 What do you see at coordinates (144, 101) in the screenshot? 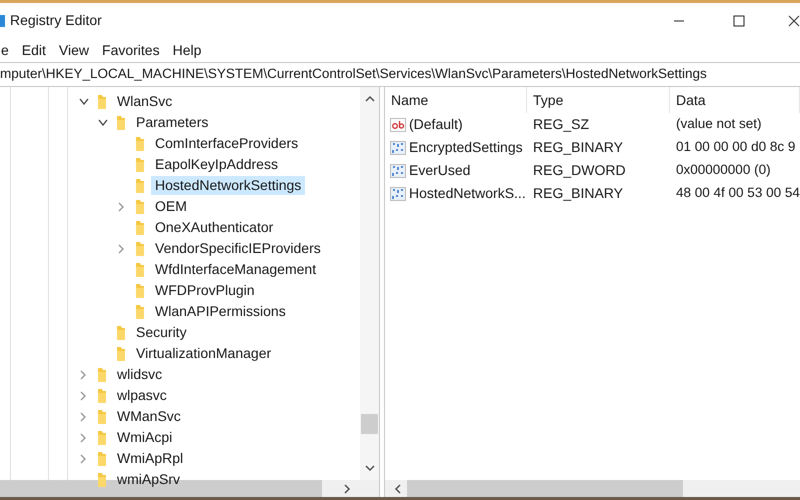
I see `tree-item: WlanSvc` at bounding box center [144, 101].